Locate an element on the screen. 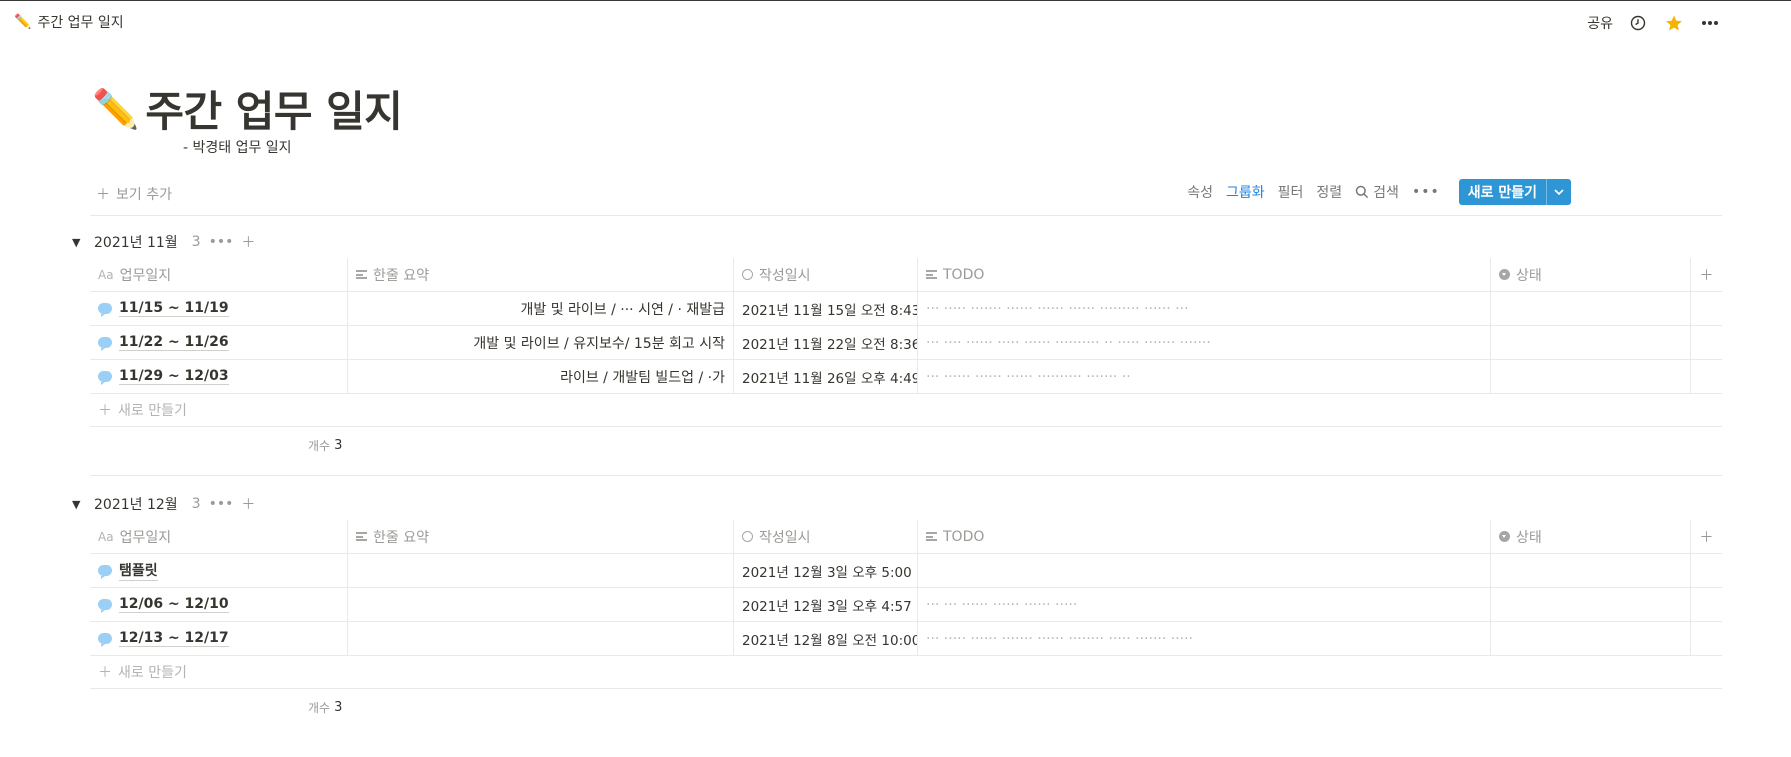  title-cell: 11/15 ~ 11/19 is located at coordinates (219, 308).